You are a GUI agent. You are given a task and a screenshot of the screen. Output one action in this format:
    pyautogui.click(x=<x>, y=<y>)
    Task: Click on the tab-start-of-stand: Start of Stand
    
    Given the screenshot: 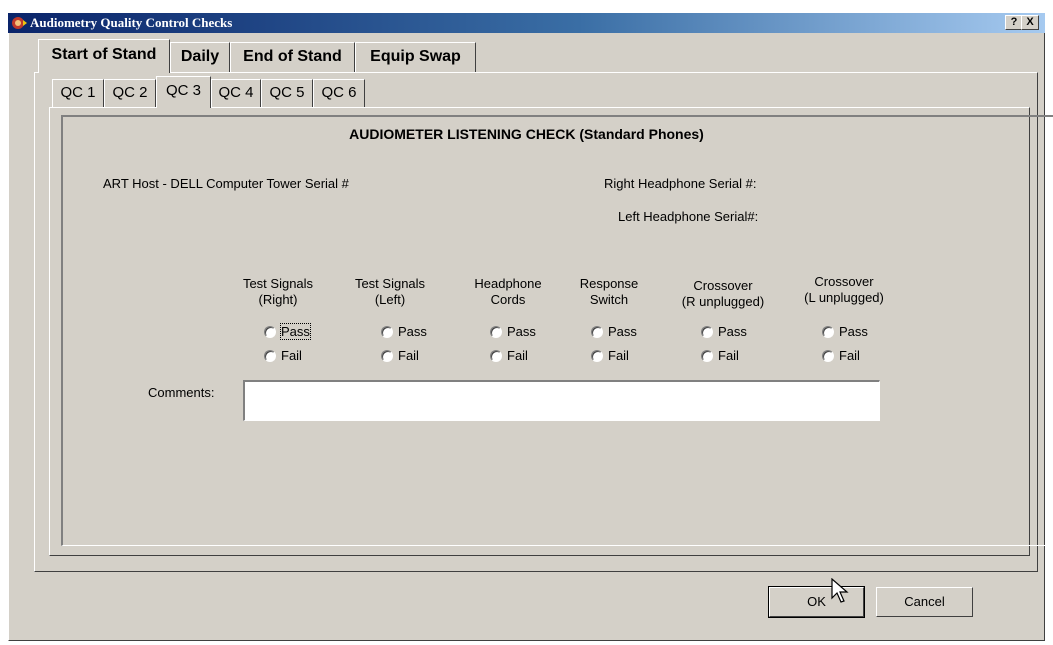 What is the action you would take?
    pyautogui.click(x=104, y=56)
    